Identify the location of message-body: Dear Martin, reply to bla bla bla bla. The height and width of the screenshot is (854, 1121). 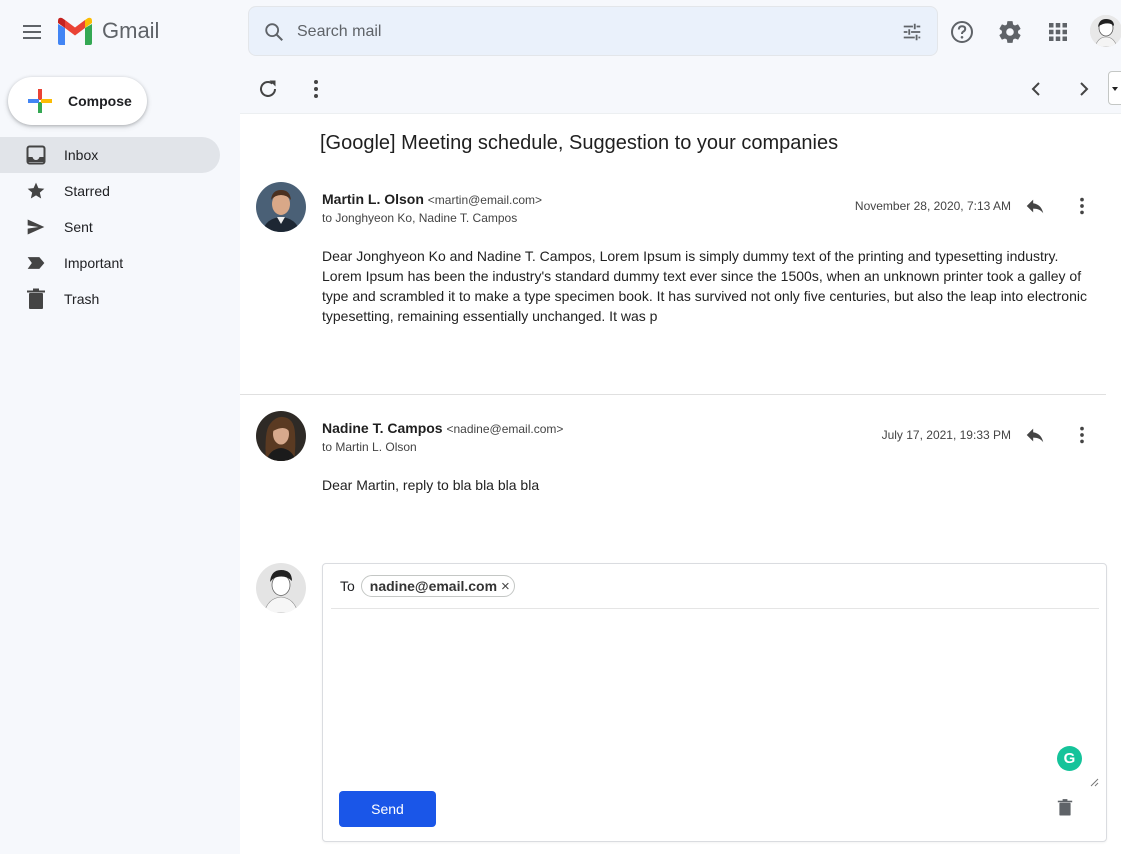
(431, 485).